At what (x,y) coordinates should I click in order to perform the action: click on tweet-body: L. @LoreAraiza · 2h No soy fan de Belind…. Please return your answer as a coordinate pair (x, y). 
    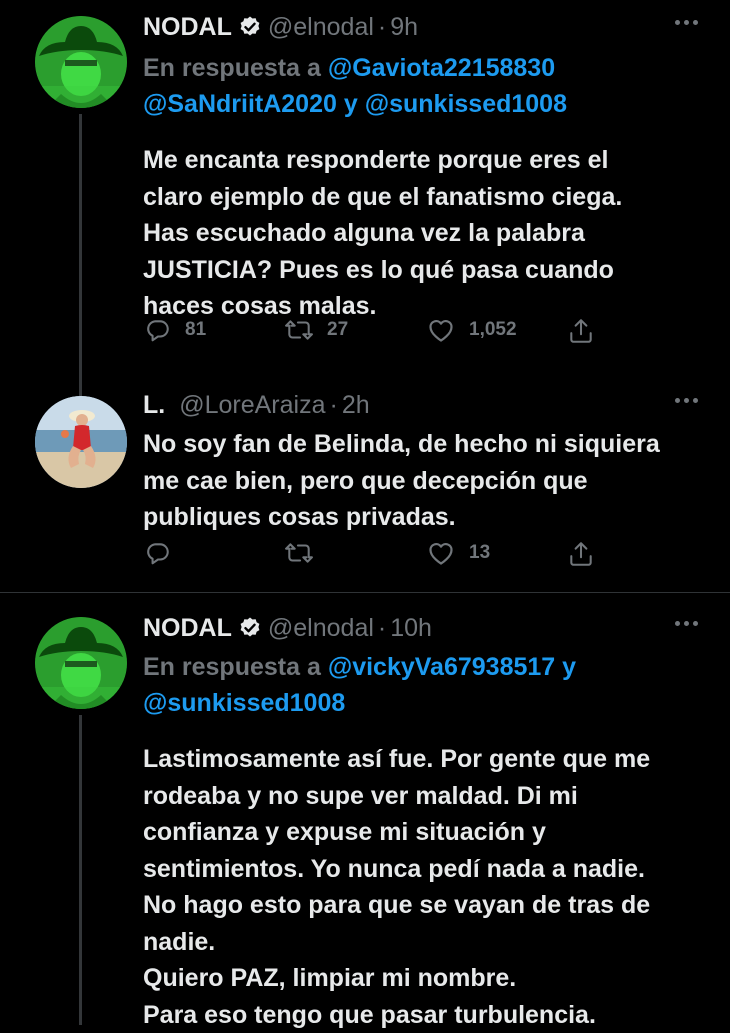
    Looking at the image, I should click on (420, 462).